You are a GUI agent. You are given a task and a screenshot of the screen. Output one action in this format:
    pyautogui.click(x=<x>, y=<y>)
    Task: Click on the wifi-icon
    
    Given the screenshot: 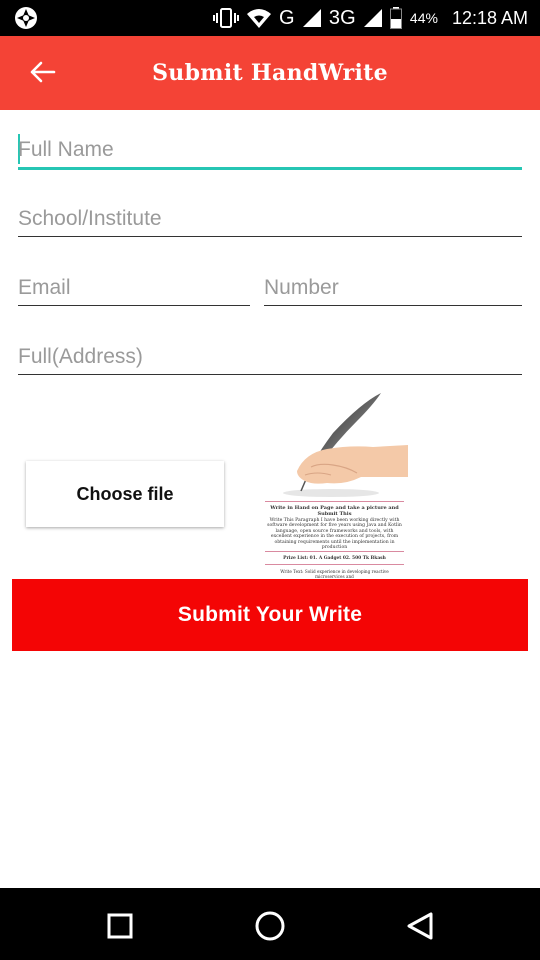 What is the action you would take?
    pyautogui.click(x=259, y=18)
    